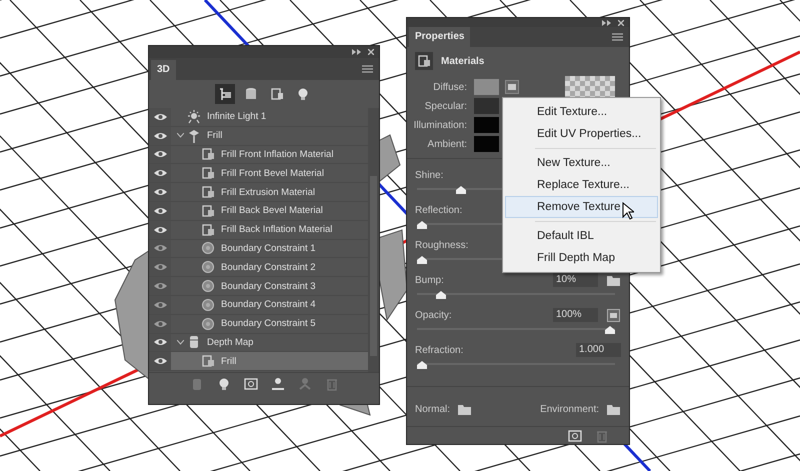  Describe the element at coordinates (268, 192) in the screenshot. I see `layer-name: Frill Extrusion Material` at that location.